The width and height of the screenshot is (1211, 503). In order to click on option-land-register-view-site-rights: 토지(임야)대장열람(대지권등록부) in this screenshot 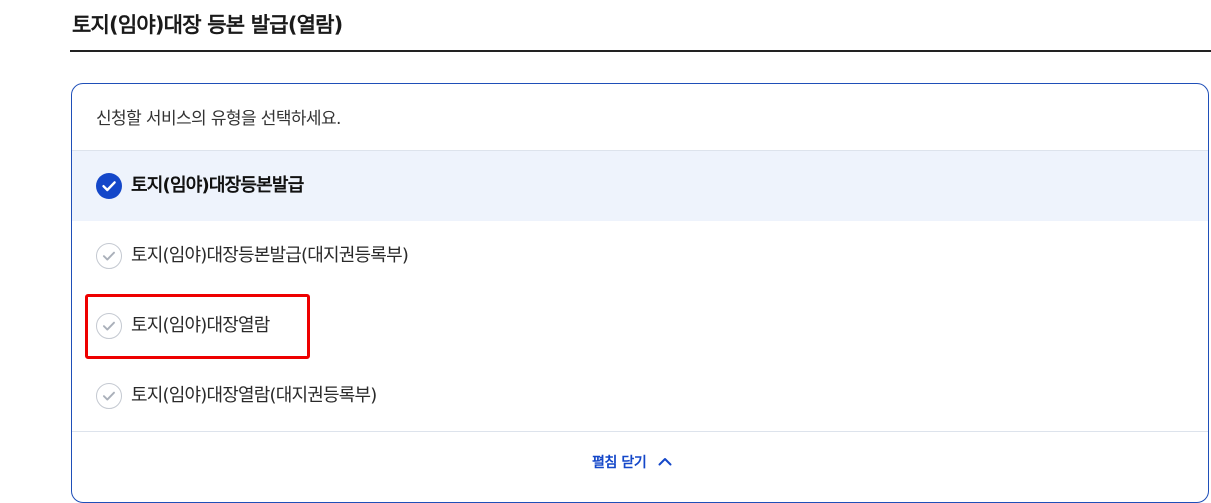, I will do `click(640, 396)`.